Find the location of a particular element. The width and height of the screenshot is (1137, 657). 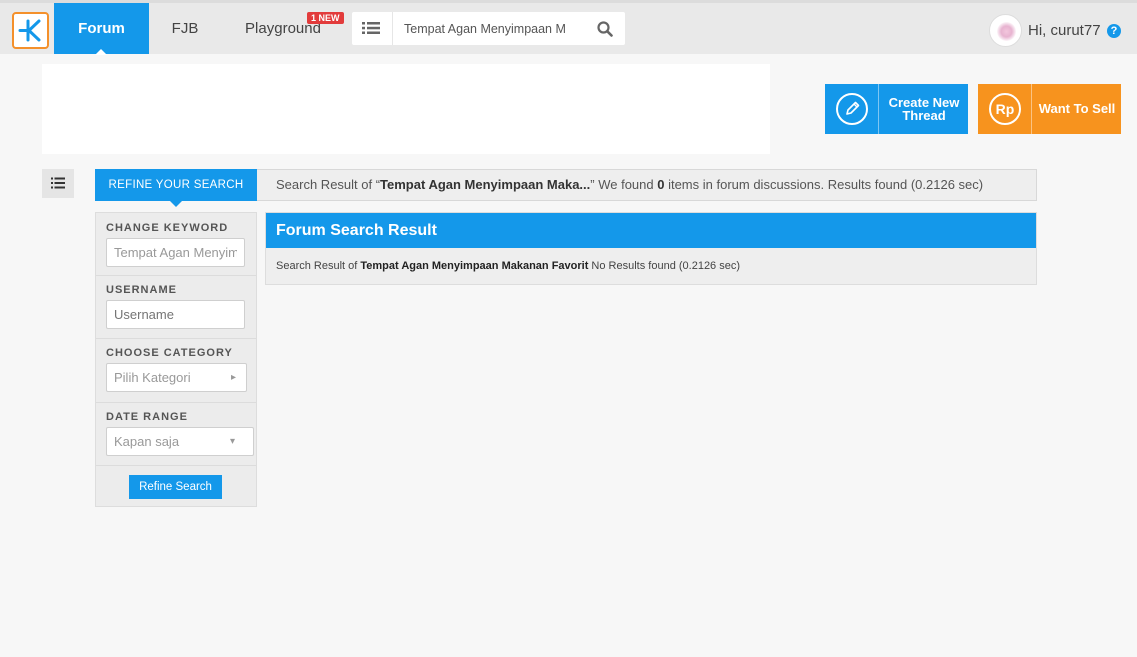

keyword-group: CHANGE KEYWORD is located at coordinates (176, 244).